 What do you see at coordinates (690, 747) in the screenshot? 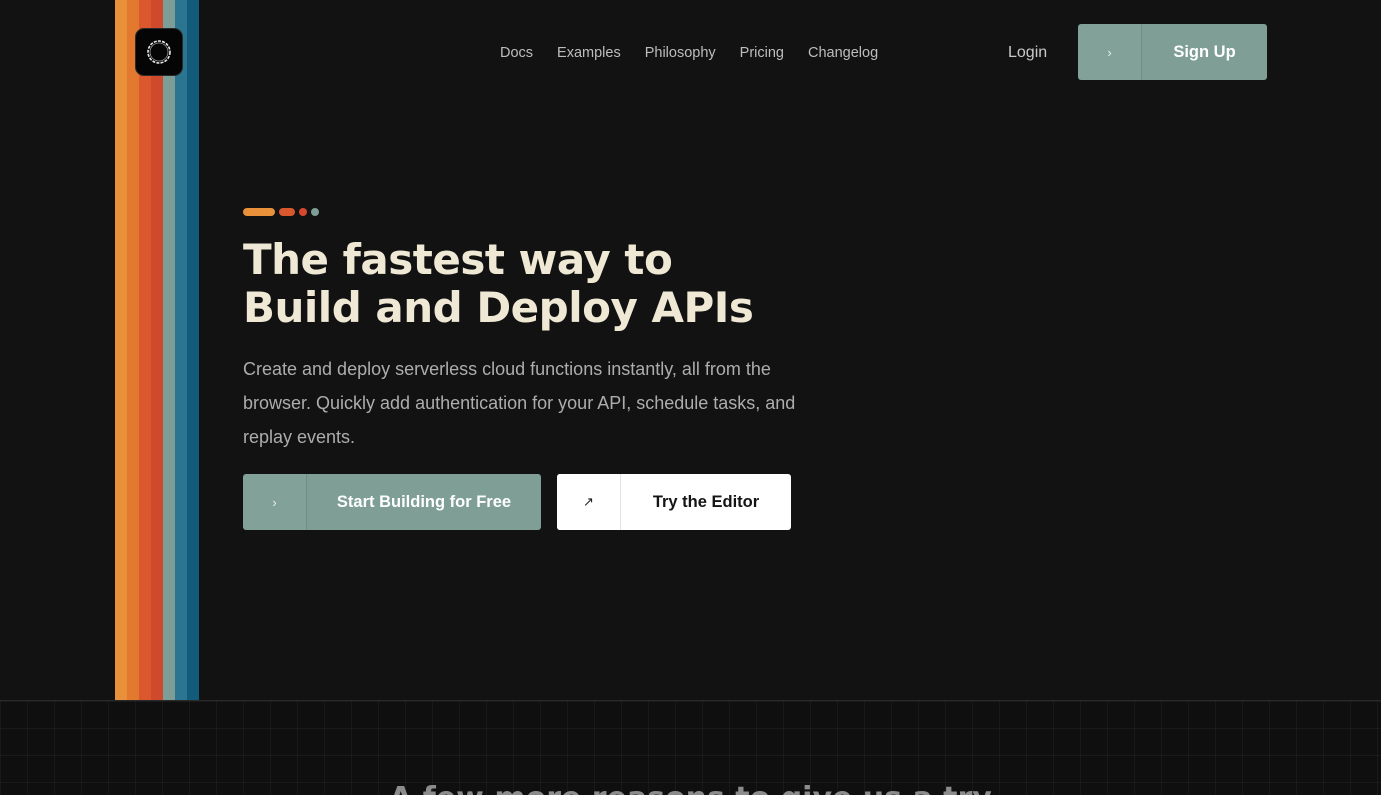
I see `features-section: A few more reasons to give us a try` at bounding box center [690, 747].